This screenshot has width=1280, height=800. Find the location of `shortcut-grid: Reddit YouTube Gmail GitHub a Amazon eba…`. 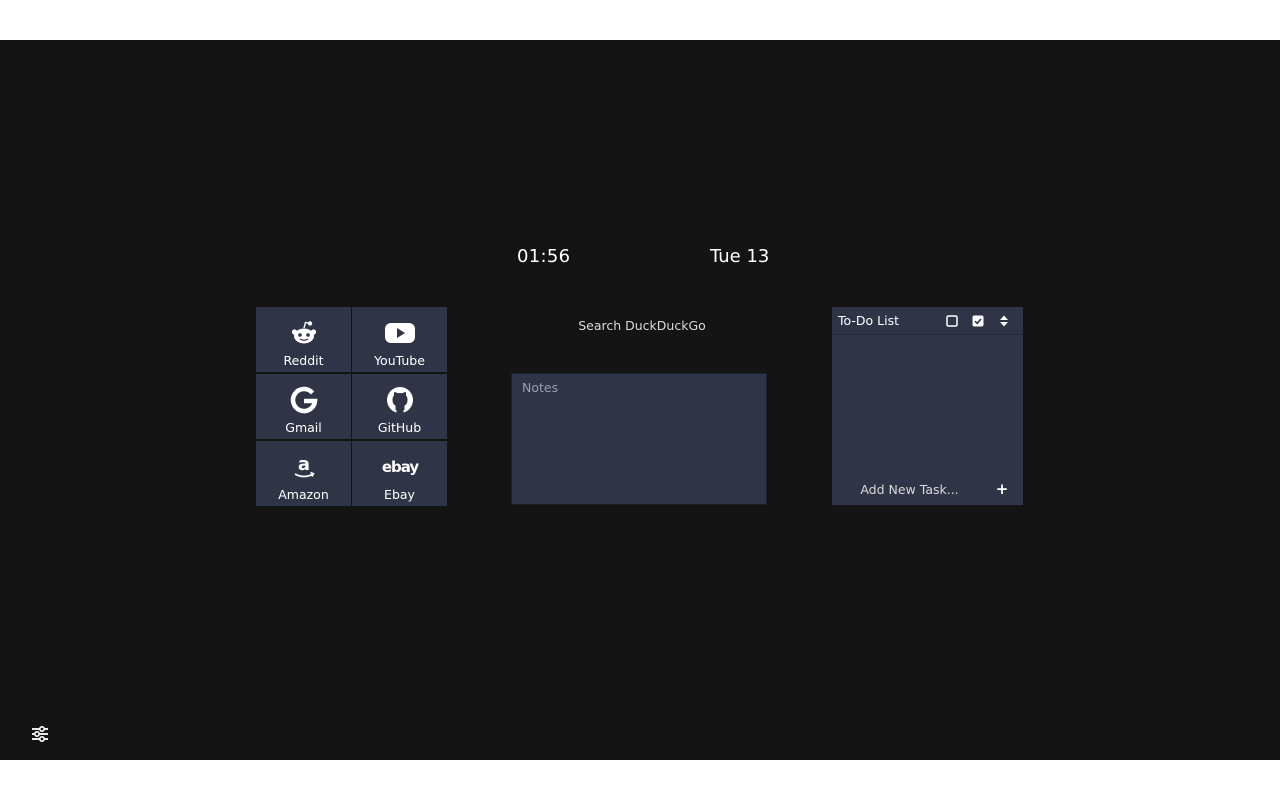

shortcut-grid: Reddit YouTube Gmail GitHub a Amazon eba… is located at coordinates (351, 406).